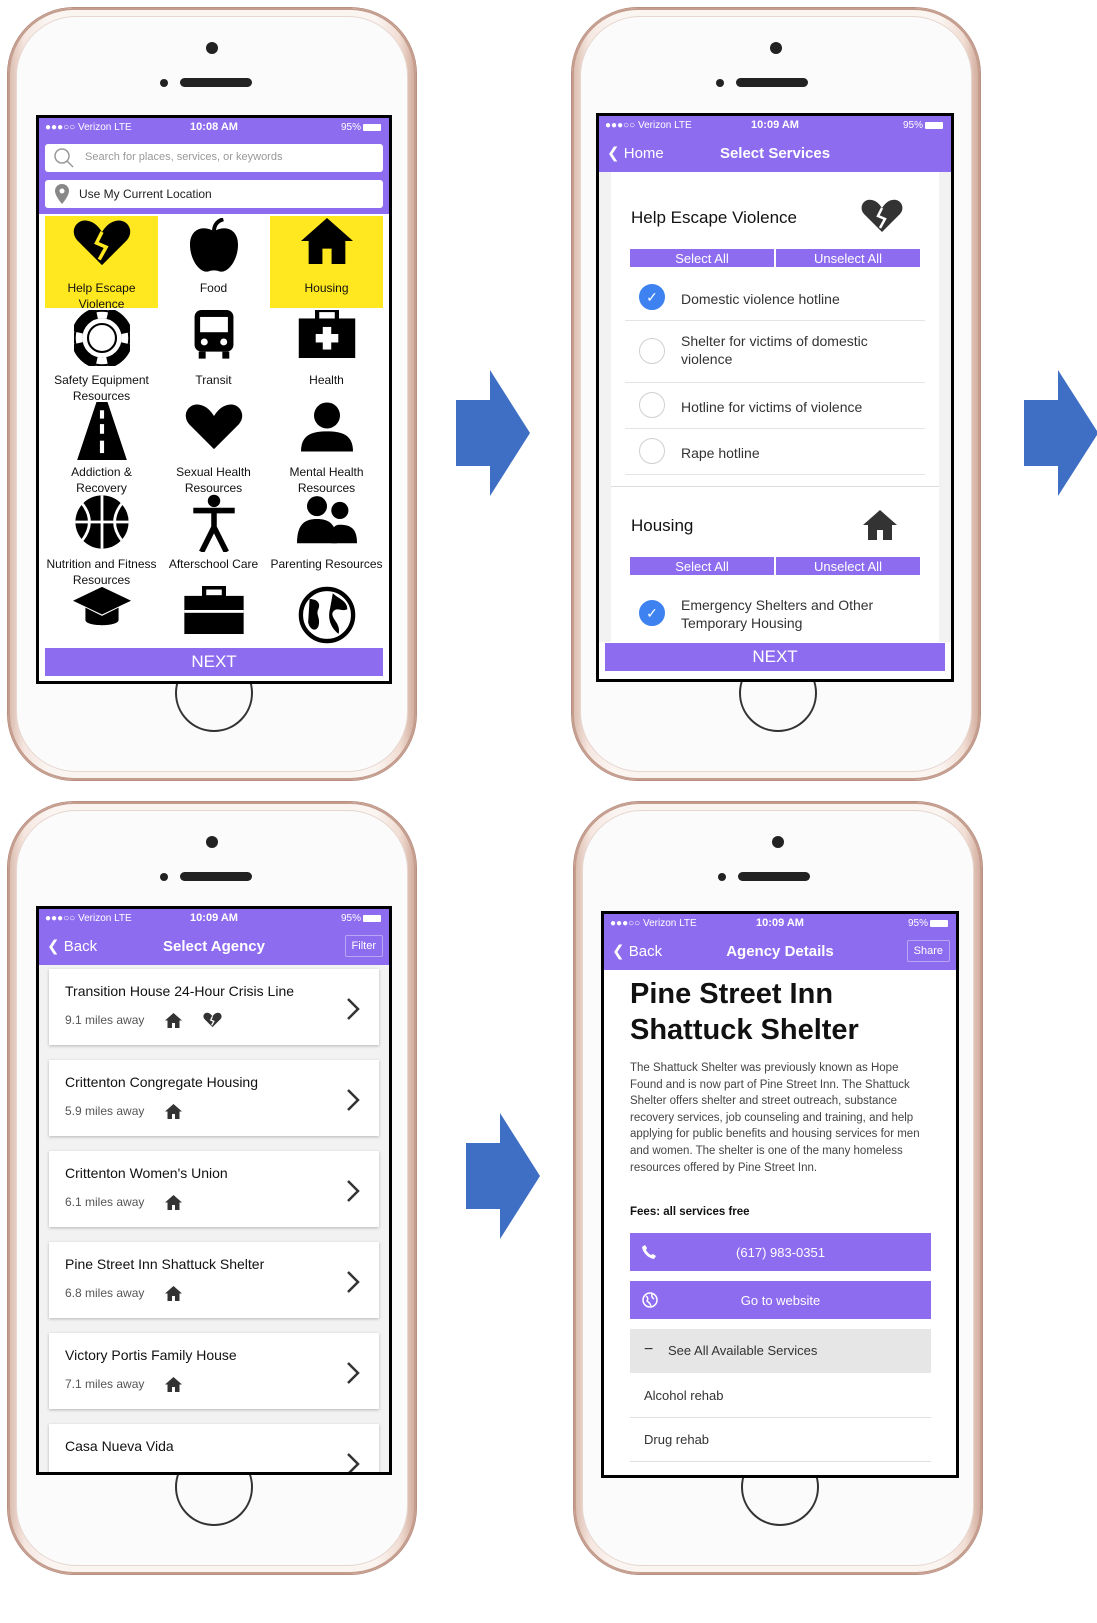 The height and width of the screenshot is (1623, 1097). I want to click on people-icon, so click(326, 524).